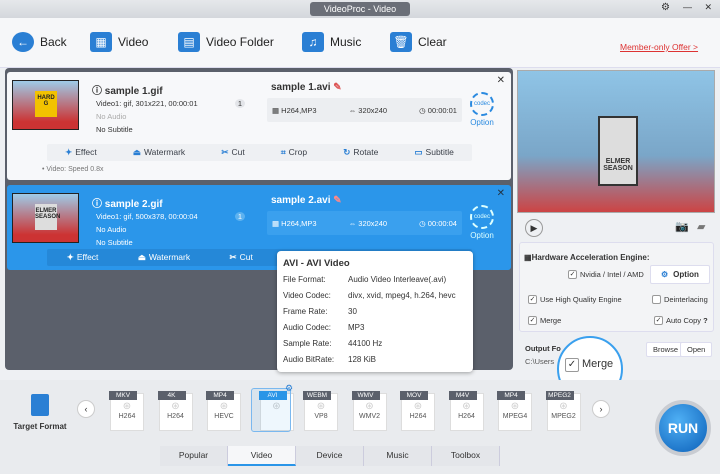 This screenshot has width=720, height=474. Describe the element at coordinates (665, 7) in the screenshot. I see `settings-icon: ⚙` at that location.